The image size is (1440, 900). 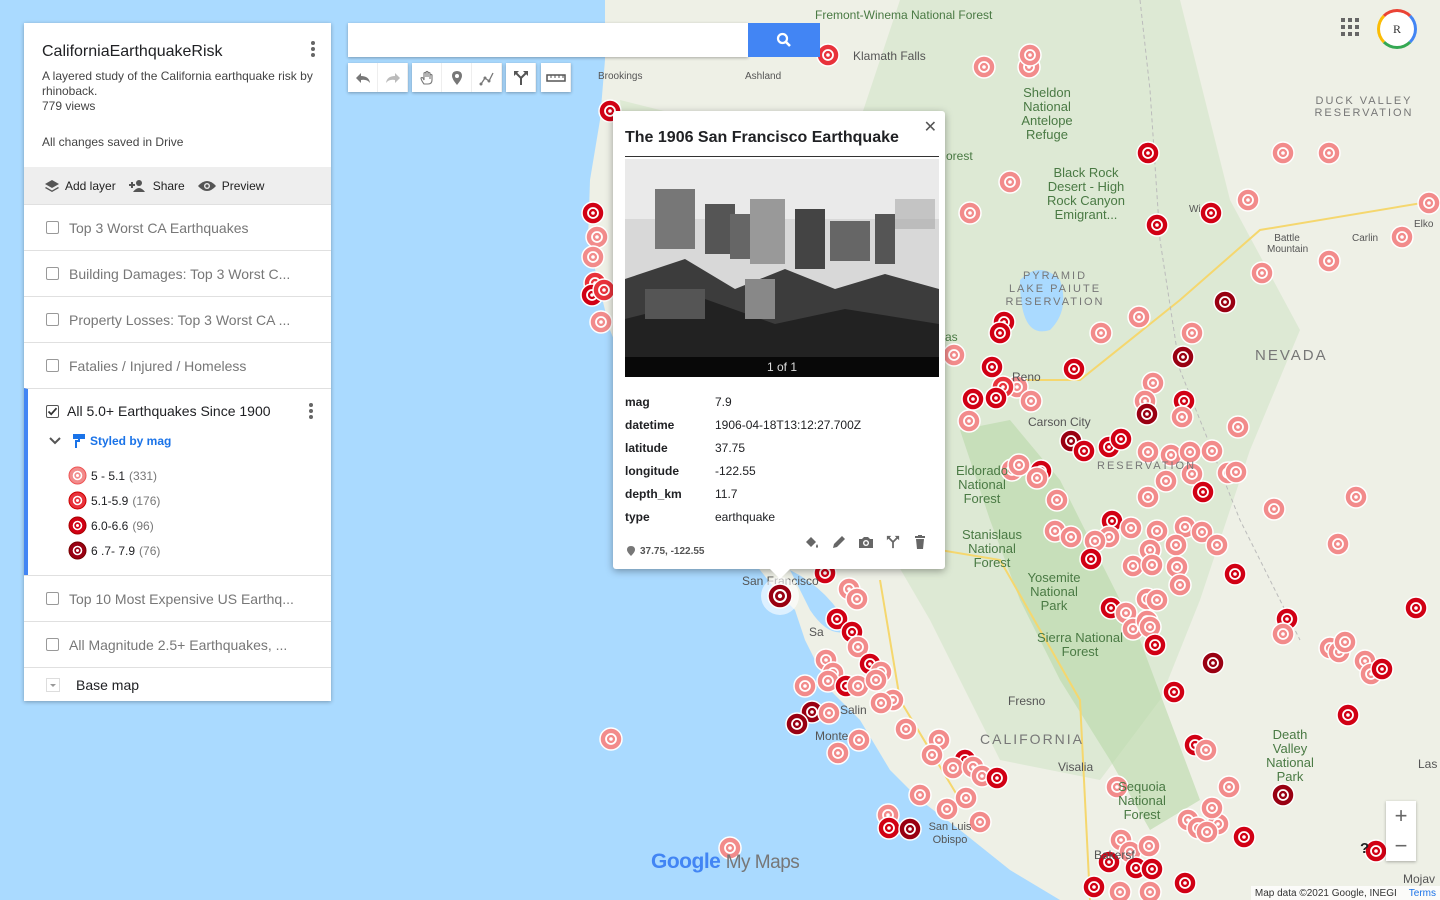 What do you see at coordinates (177, 52) in the screenshot?
I see `map-title: CaliforniaEarthquakeRisk` at bounding box center [177, 52].